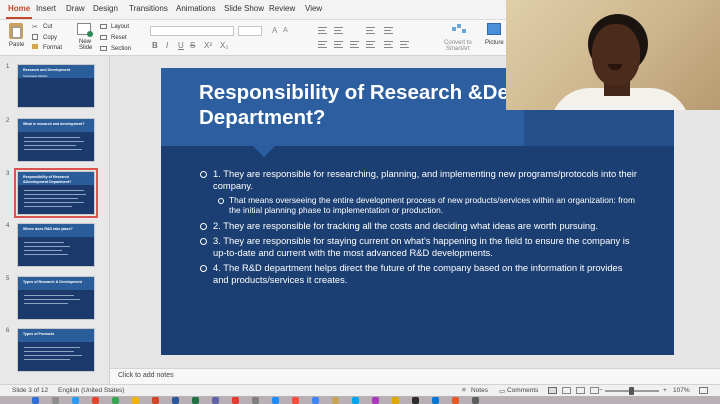 The width and height of the screenshot is (720, 404). I want to click on zoom-in-icon: +, so click(665, 390).